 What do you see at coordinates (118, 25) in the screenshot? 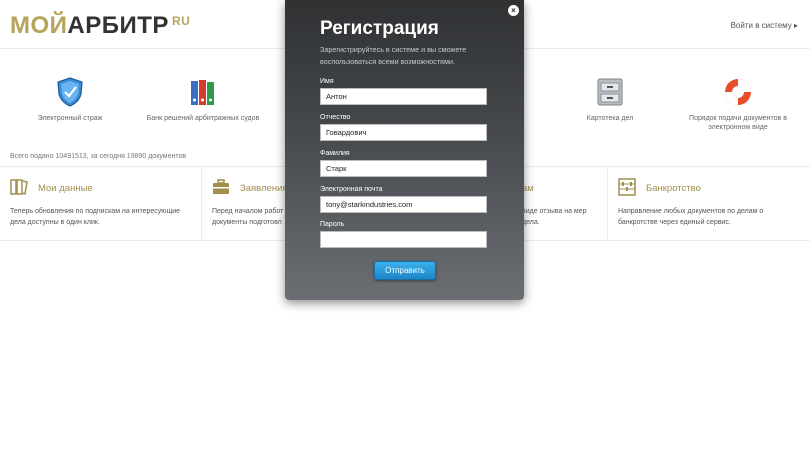
I see `logo-word-2: АРБИТР` at bounding box center [118, 25].